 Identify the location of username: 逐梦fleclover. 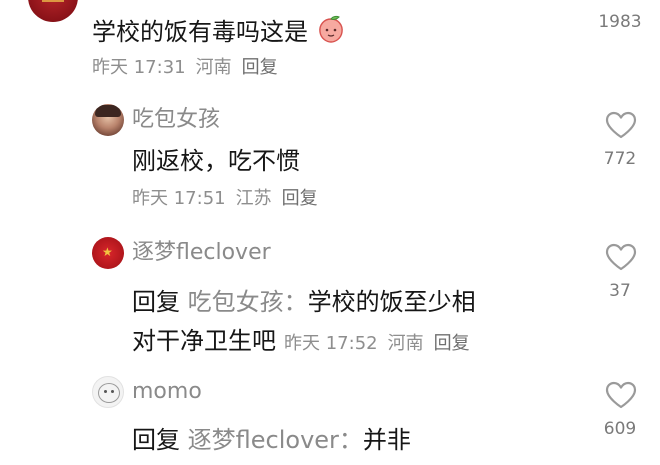
(201, 253).